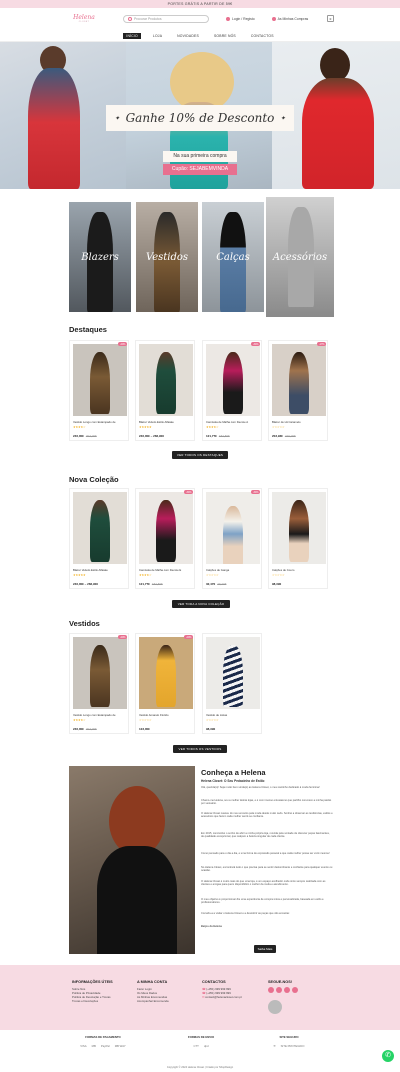 The image size is (400, 1072). Describe the element at coordinates (154, 715) in the screenshot. I see `product-name: Vestido Amarelo Florido` at that location.